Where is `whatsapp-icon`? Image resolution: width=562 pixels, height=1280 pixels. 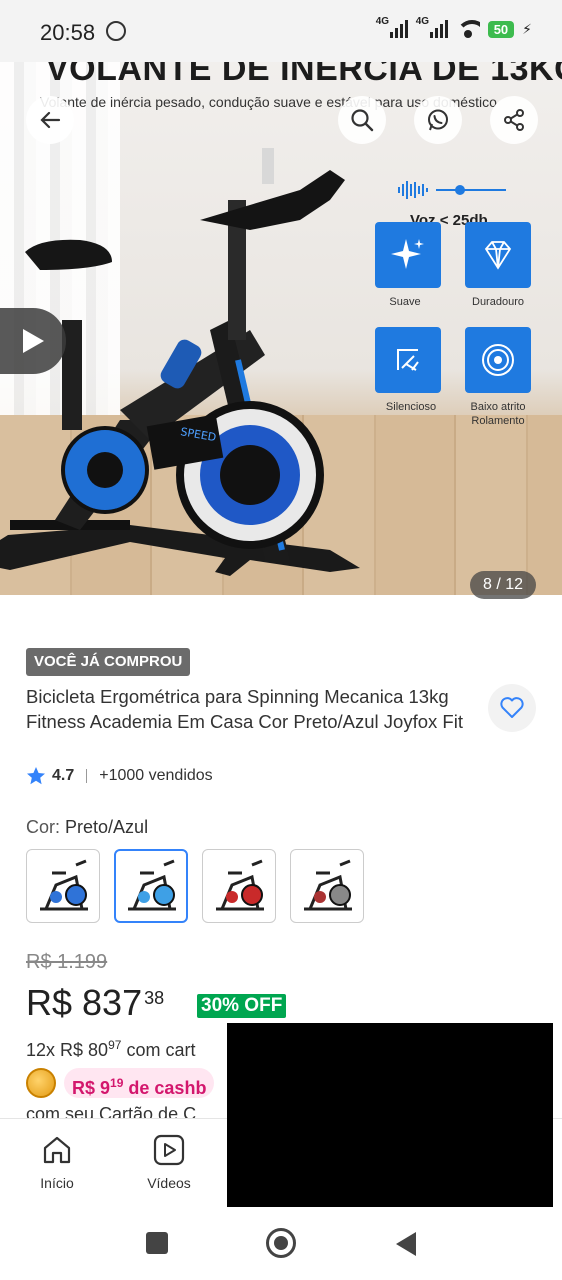 whatsapp-icon is located at coordinates (438, 120).